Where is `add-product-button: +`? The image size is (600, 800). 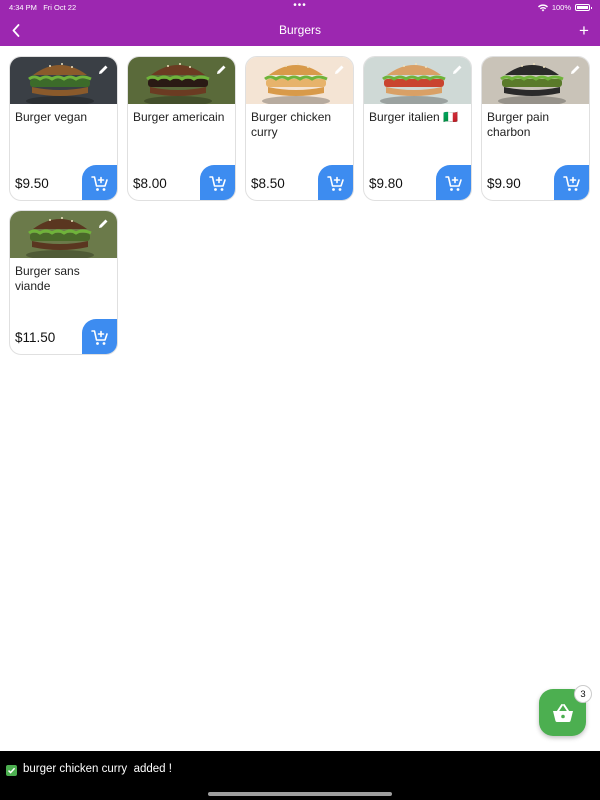
add-product-button: + is located at coordinates (584, 30).